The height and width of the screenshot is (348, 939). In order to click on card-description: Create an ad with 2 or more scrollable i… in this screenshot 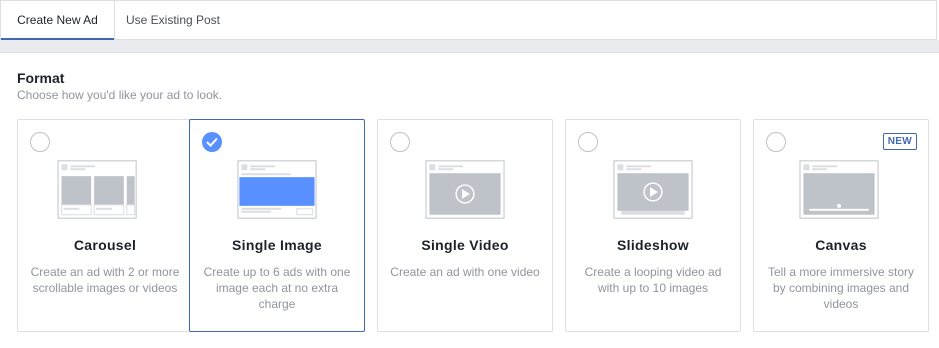, I will do `click(105, 280)`.